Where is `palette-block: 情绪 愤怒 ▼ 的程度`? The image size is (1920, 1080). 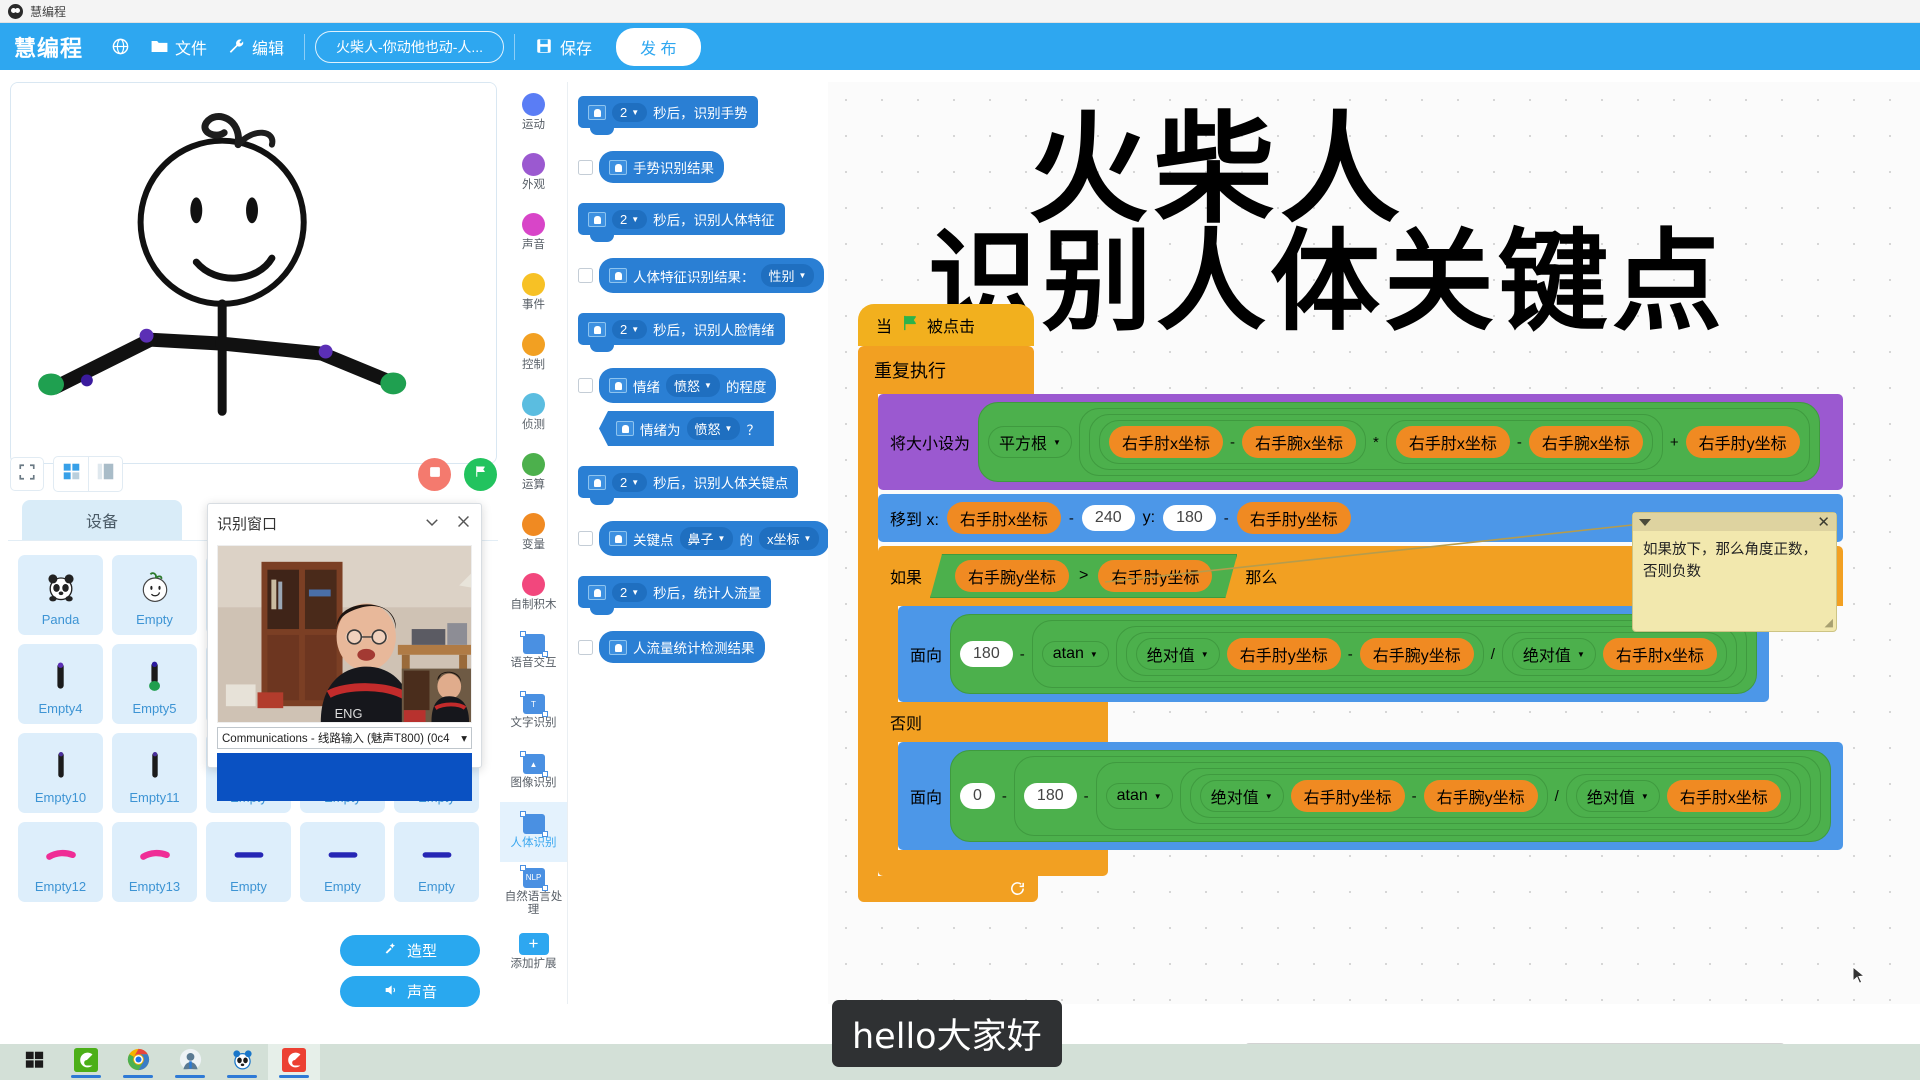 palette-block: 情绪 愤怒 ▼ 的程度 is located at coordinates (688, 385).